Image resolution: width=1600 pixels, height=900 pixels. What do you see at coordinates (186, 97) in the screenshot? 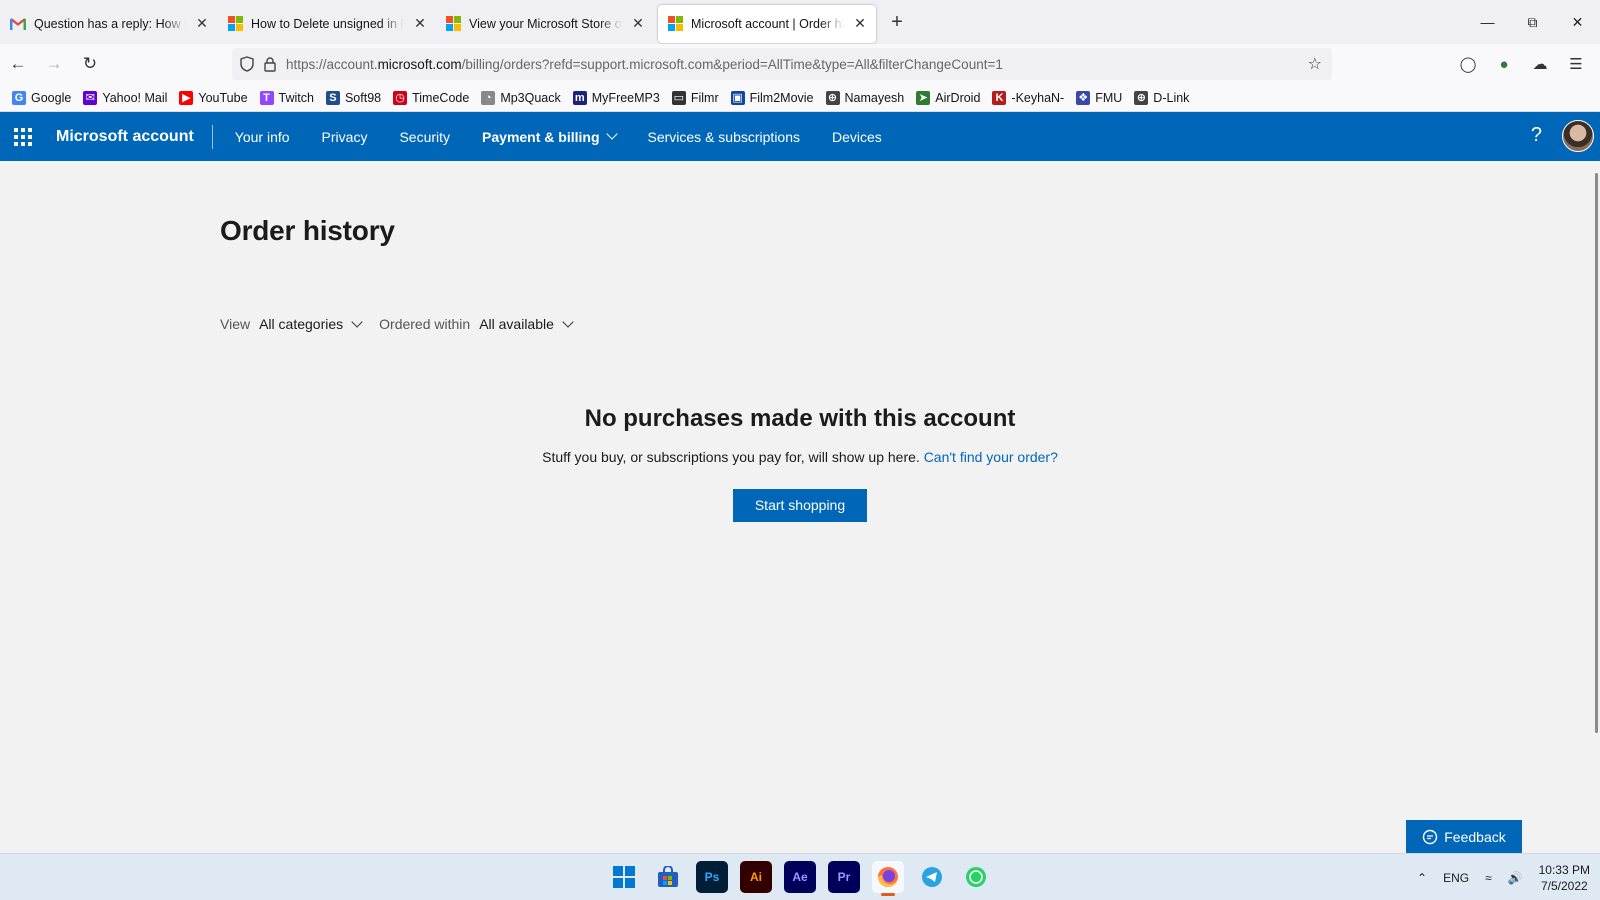
I see `youtube-icon: ▶` at bounding box center [186, 97].